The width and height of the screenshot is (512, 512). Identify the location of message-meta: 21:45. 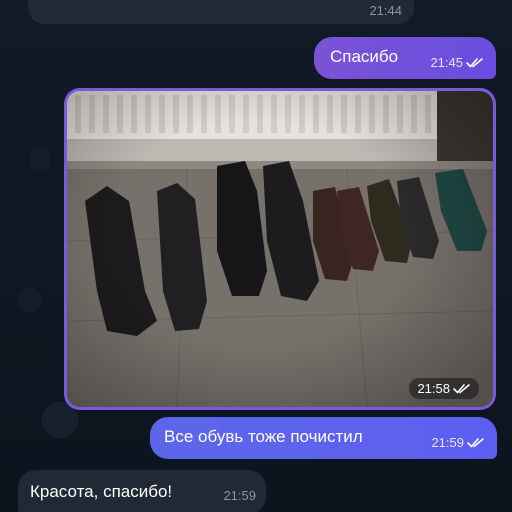
(457, 62).